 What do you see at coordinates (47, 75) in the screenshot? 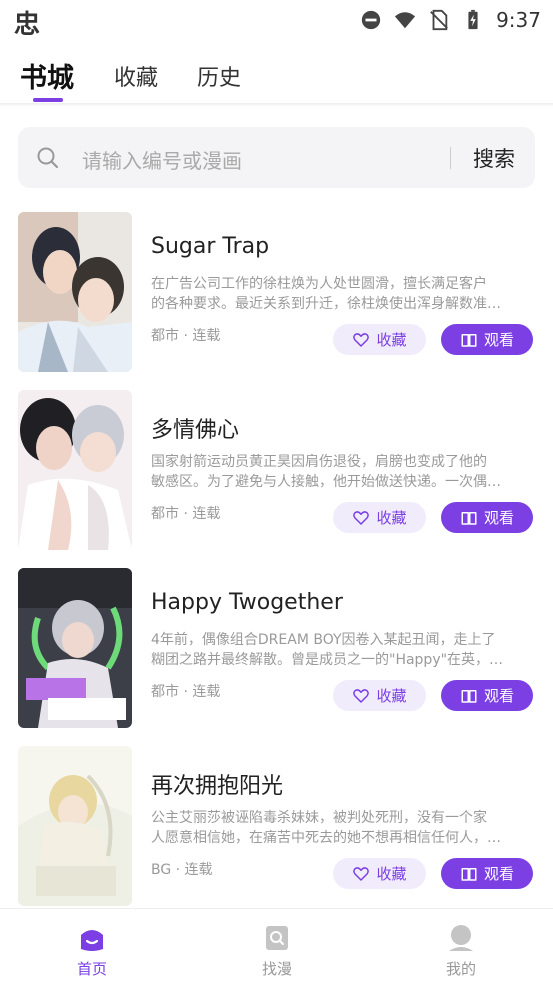
I see `tab-bookstore: 书城` at bounding box center [47, 75].